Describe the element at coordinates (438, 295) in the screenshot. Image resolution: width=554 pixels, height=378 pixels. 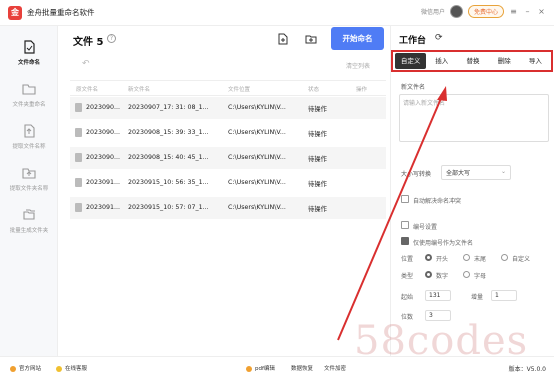
I see `start-stepper: 131` at that location.